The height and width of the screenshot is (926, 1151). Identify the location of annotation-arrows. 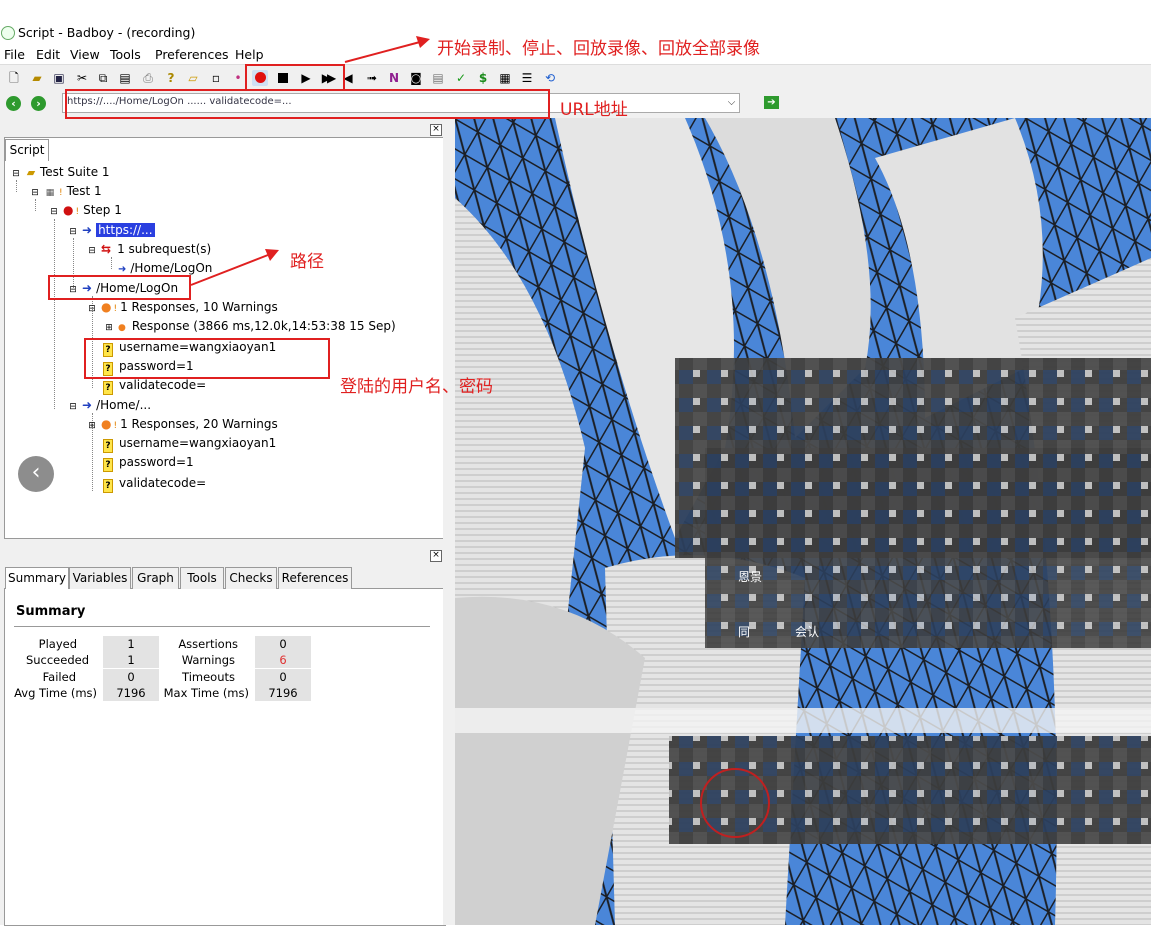
(310, 161).